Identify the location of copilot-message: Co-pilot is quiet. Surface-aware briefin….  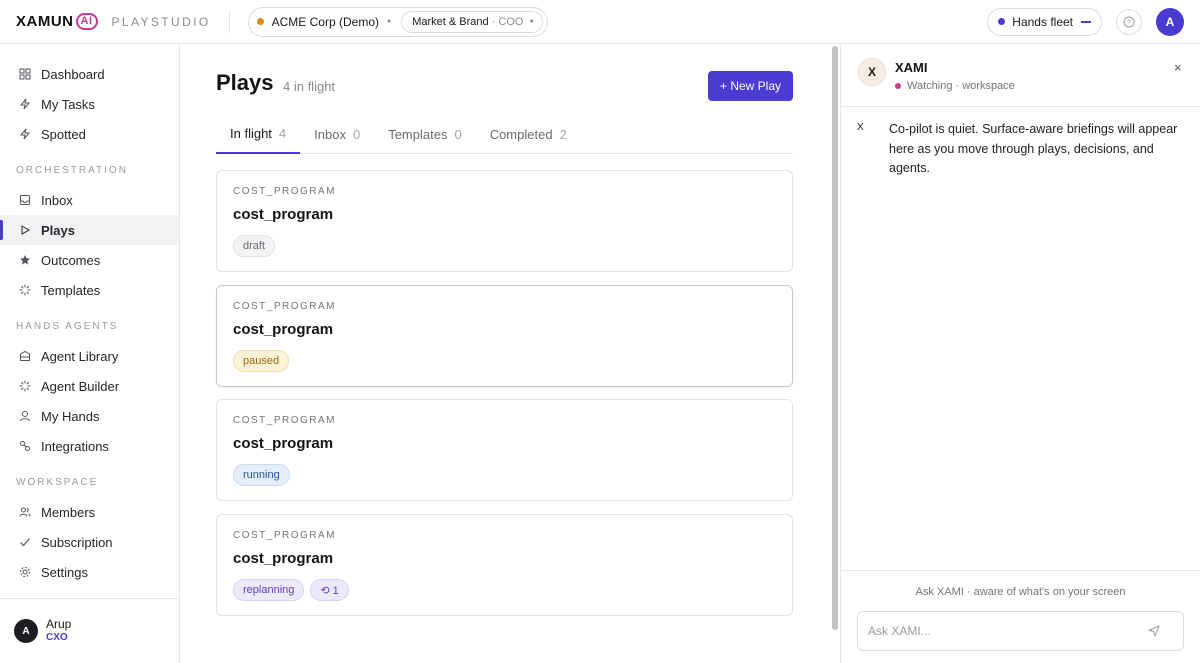
(1033, 148).